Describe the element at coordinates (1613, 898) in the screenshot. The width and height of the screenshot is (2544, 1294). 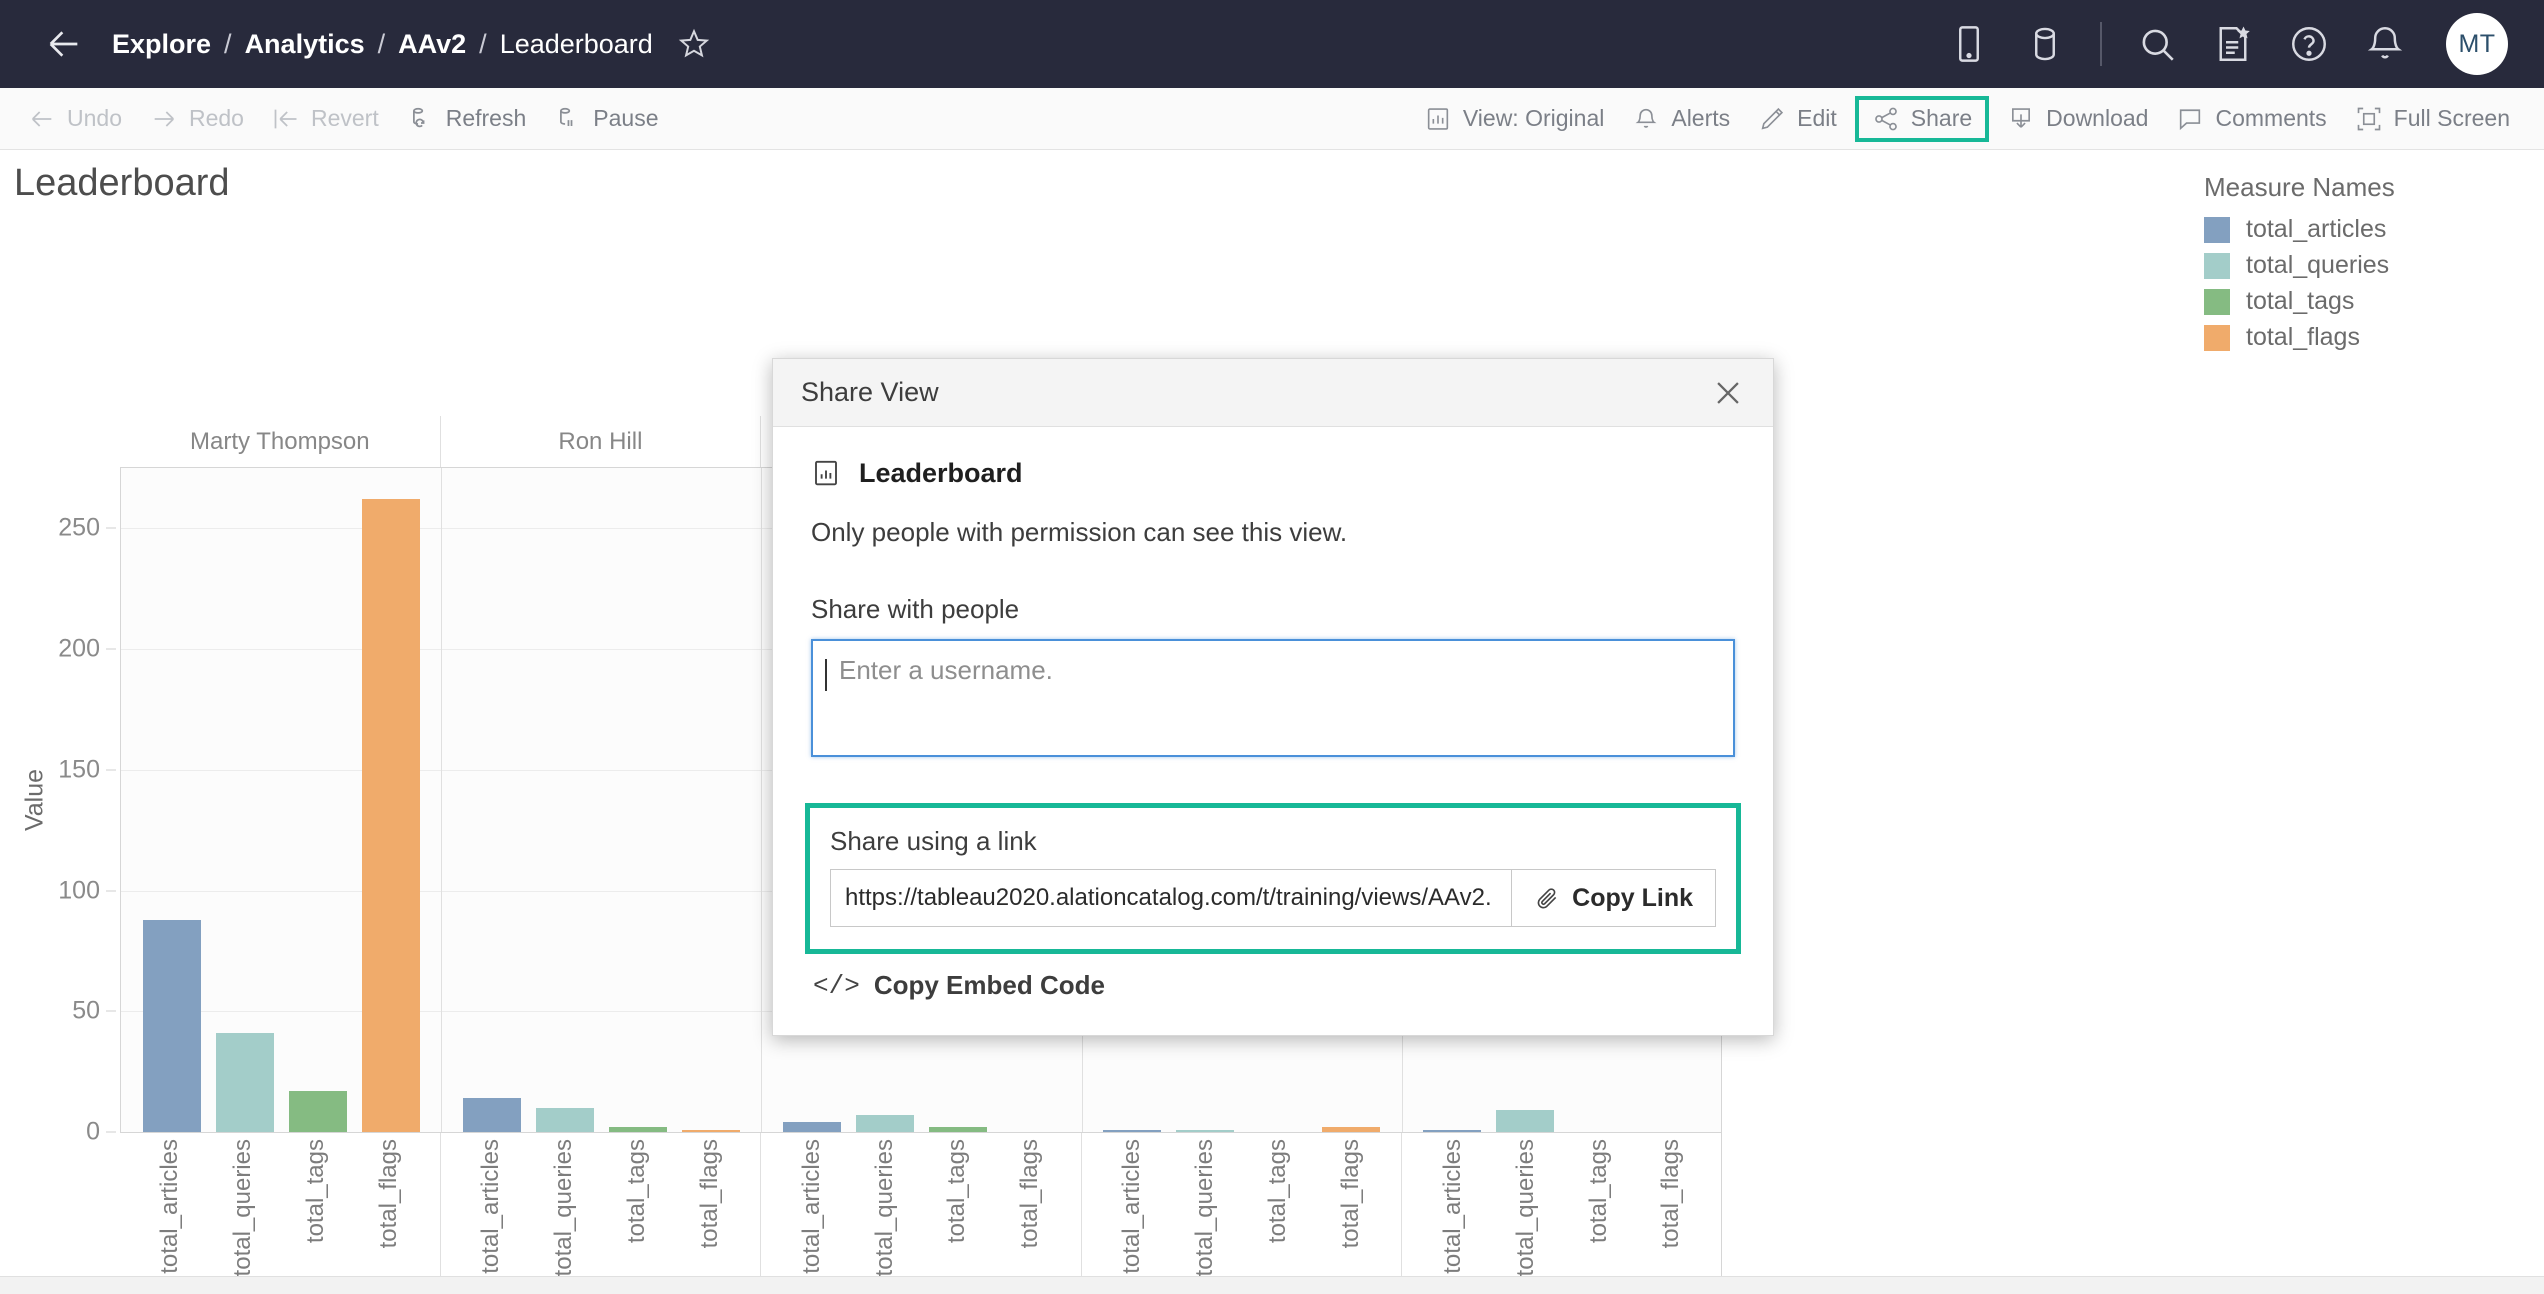
I see `copy-link-button: Copy Link` at that location.